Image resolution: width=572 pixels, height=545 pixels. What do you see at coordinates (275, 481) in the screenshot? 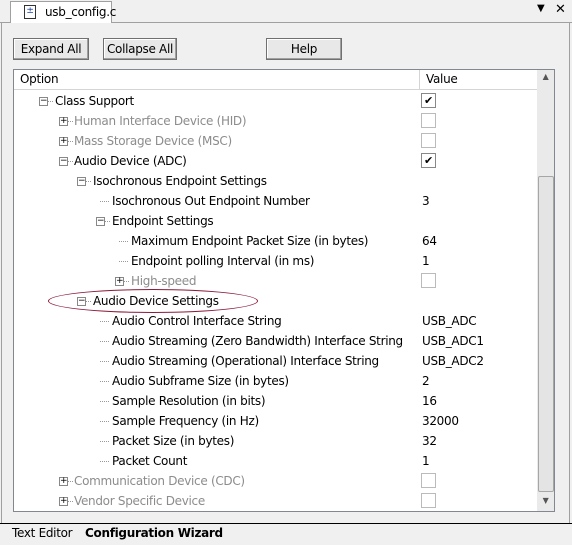
I see `tree-row: + Communication Device (CDC)` at bounding box center [275, 481].